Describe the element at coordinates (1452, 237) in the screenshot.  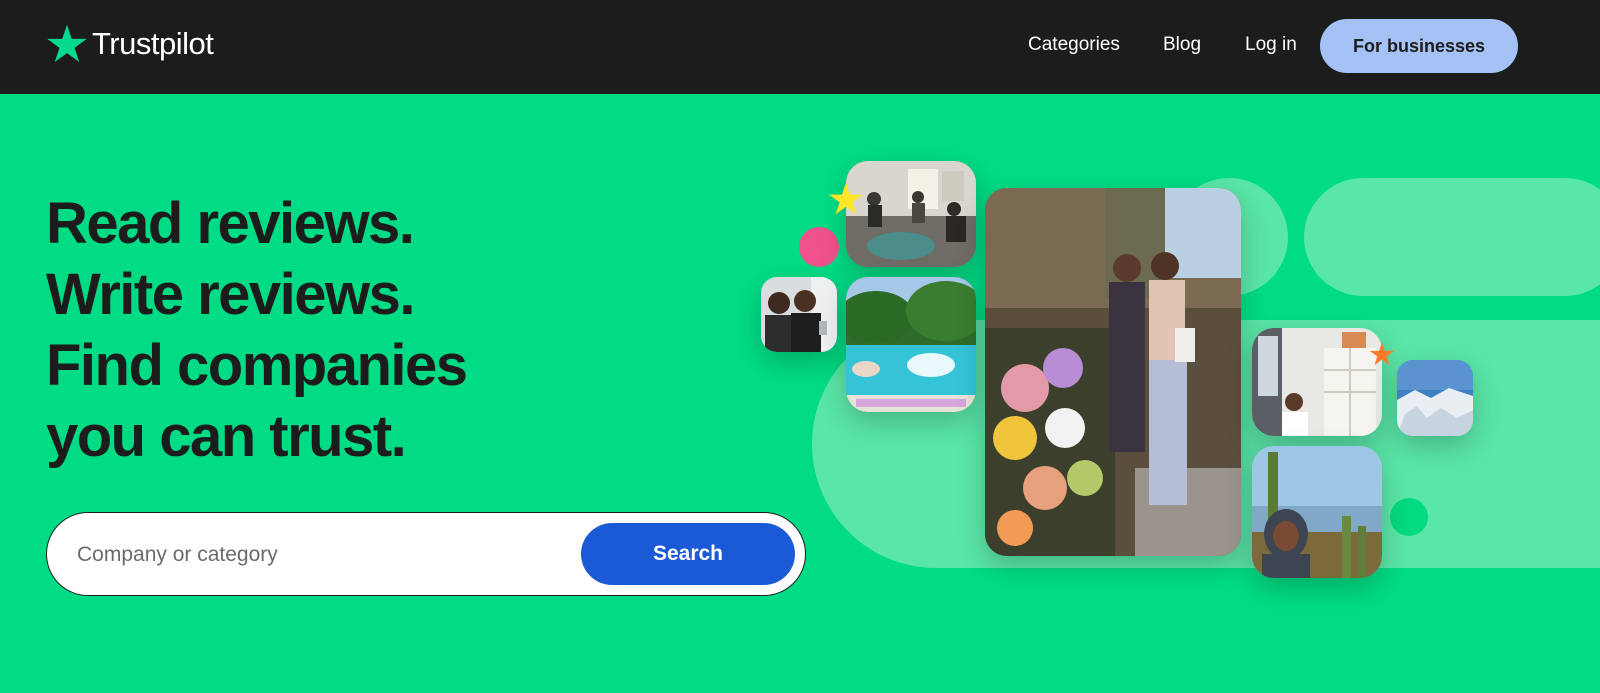
I see `decorative-pill-shape` at that location.